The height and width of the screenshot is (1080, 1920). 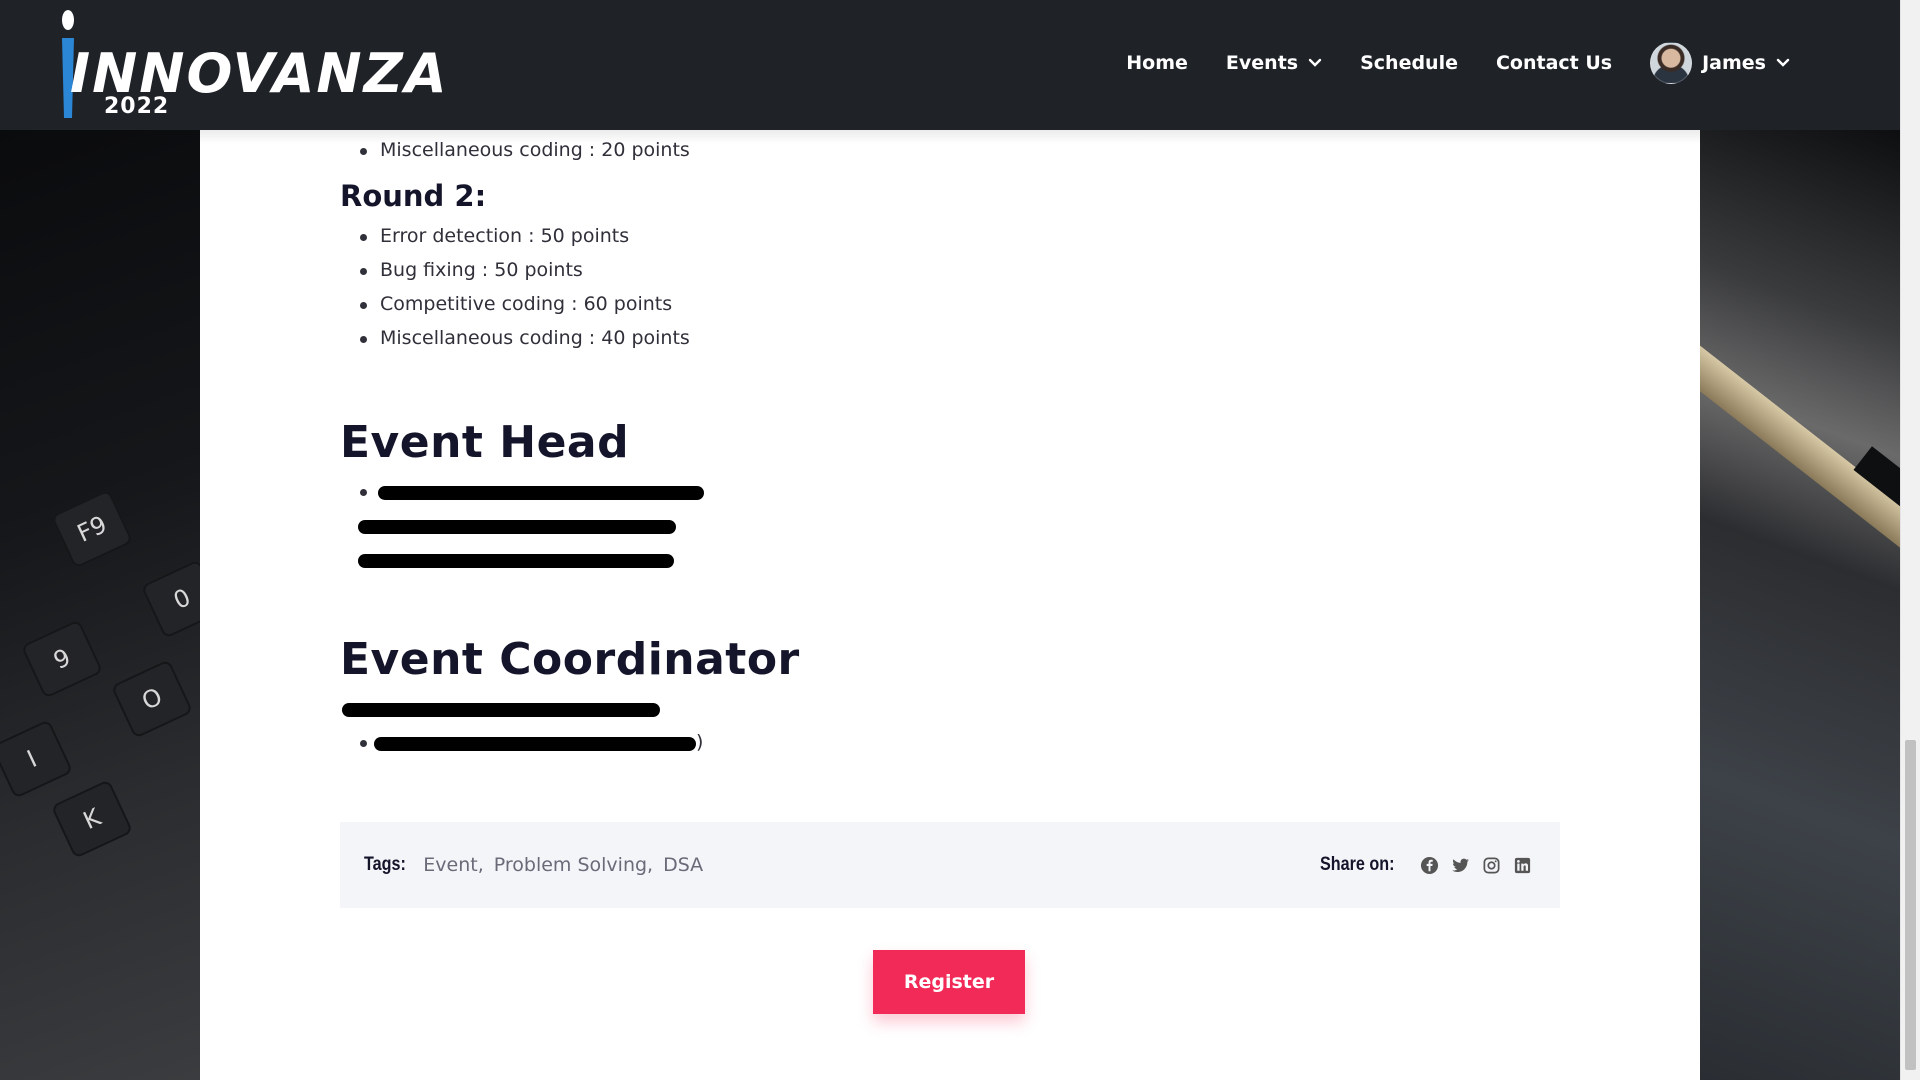 What do you see at coordinates (960, 338) in the screenshot?
I see `list-item: Miscellaneous coding : 40 points` at bounding box center [960, 338].